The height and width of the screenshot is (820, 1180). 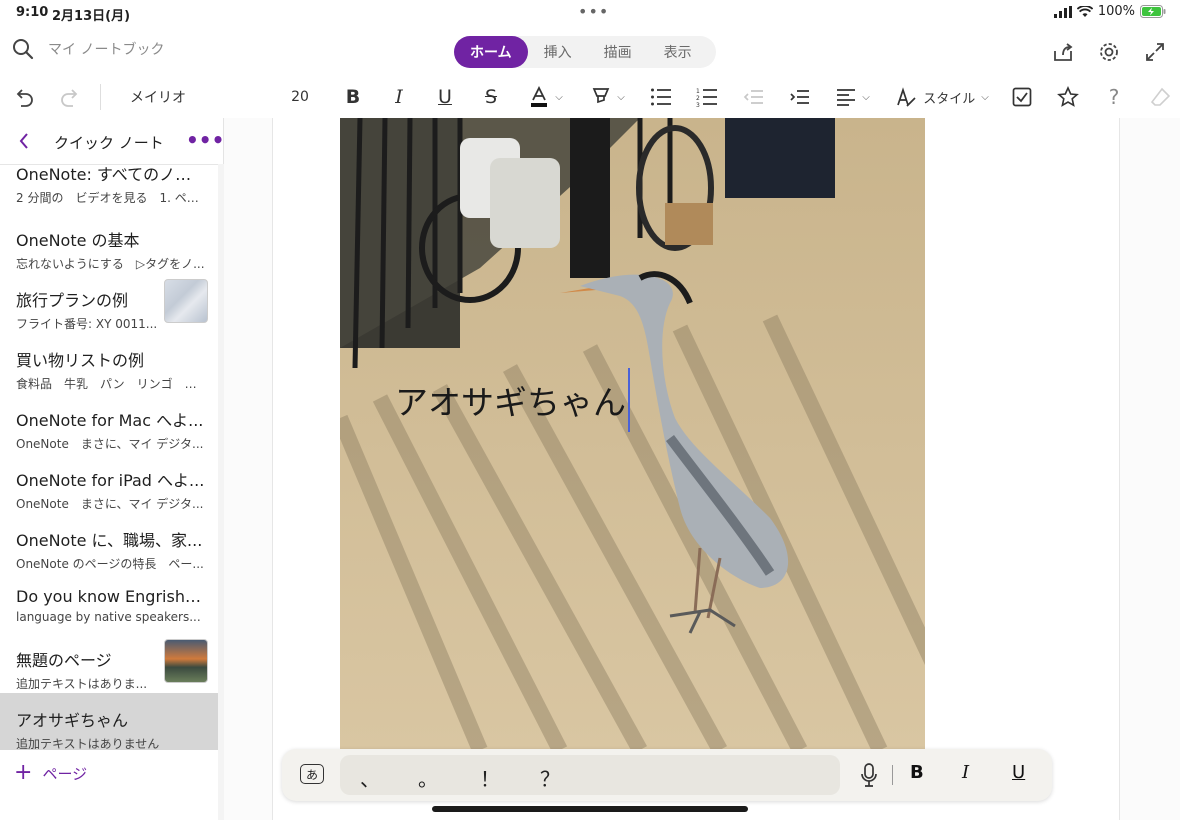 I want to click on comma-key: 、, so click(x=370, y=777).